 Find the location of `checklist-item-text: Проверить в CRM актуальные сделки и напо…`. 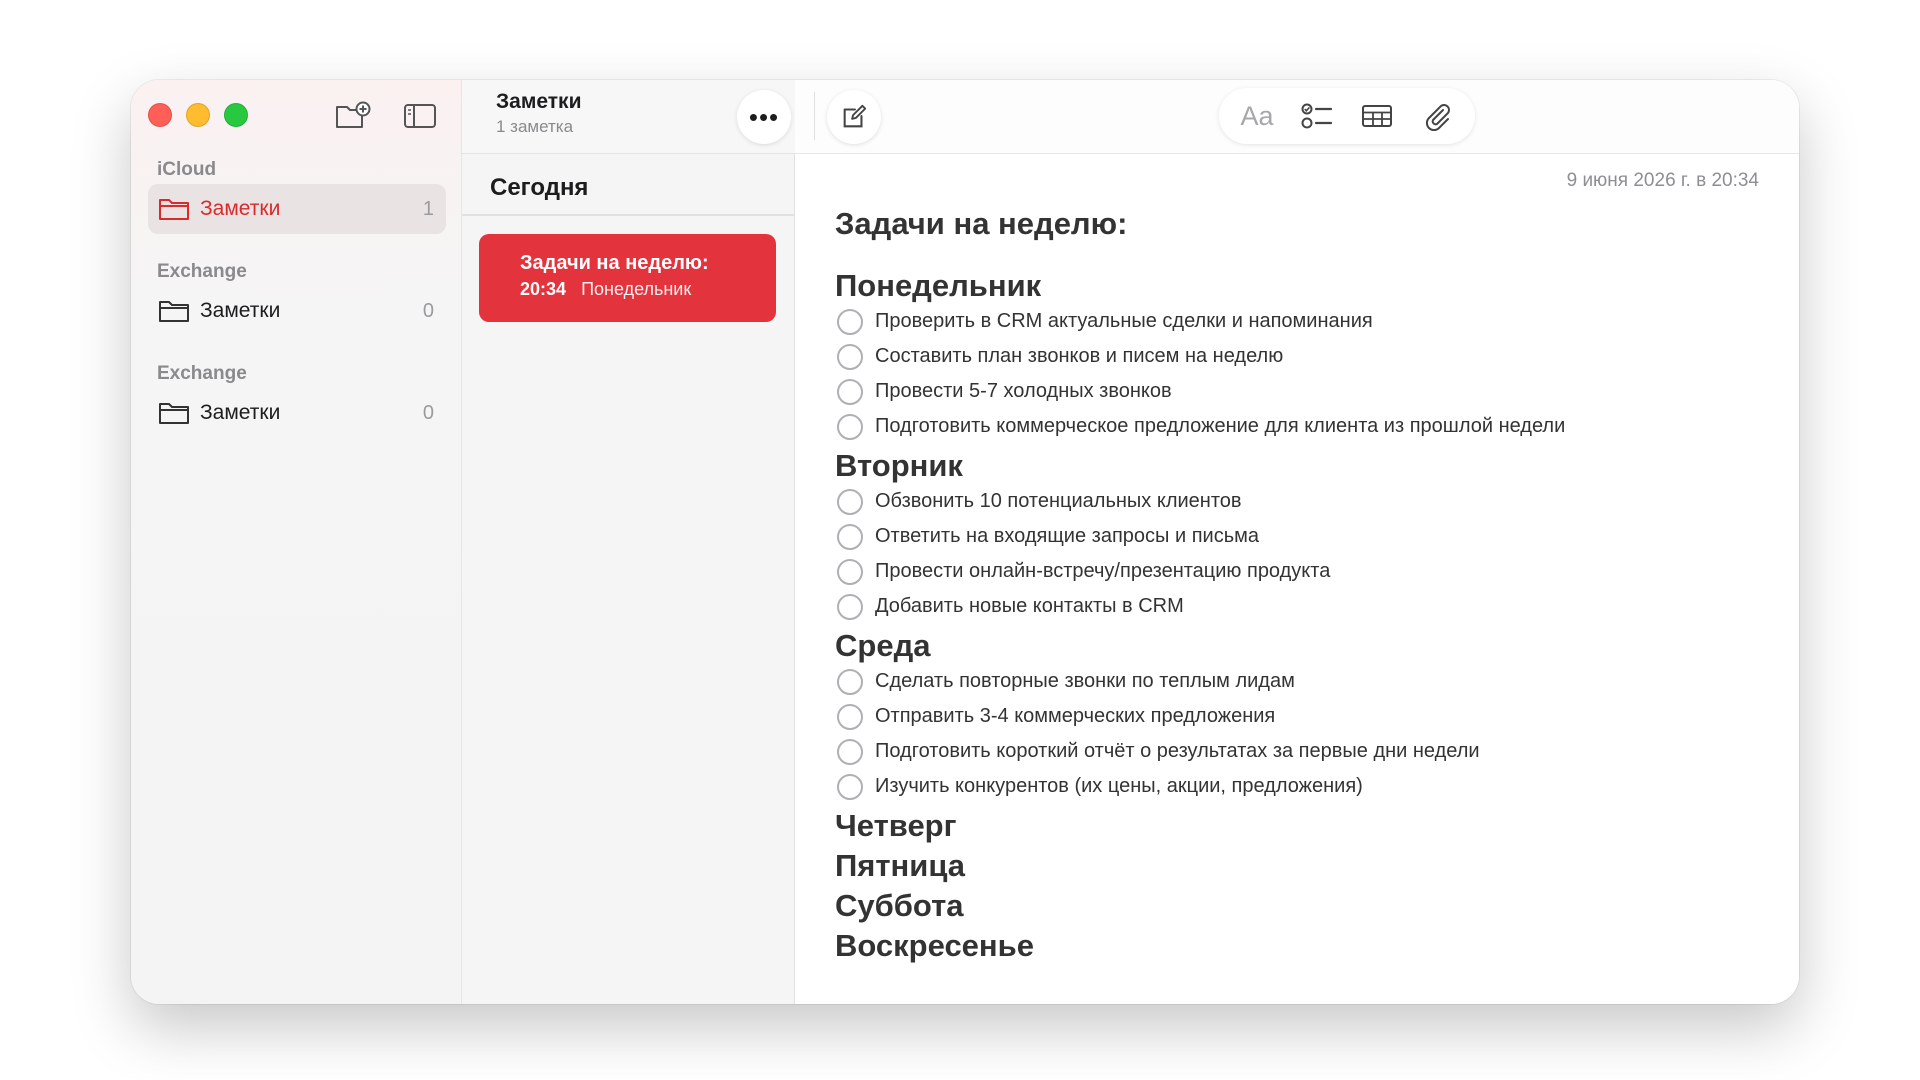

checklist-item-text: Проверить в CRM актуальные сделки и напо… is located at coordinates (1124, 321).